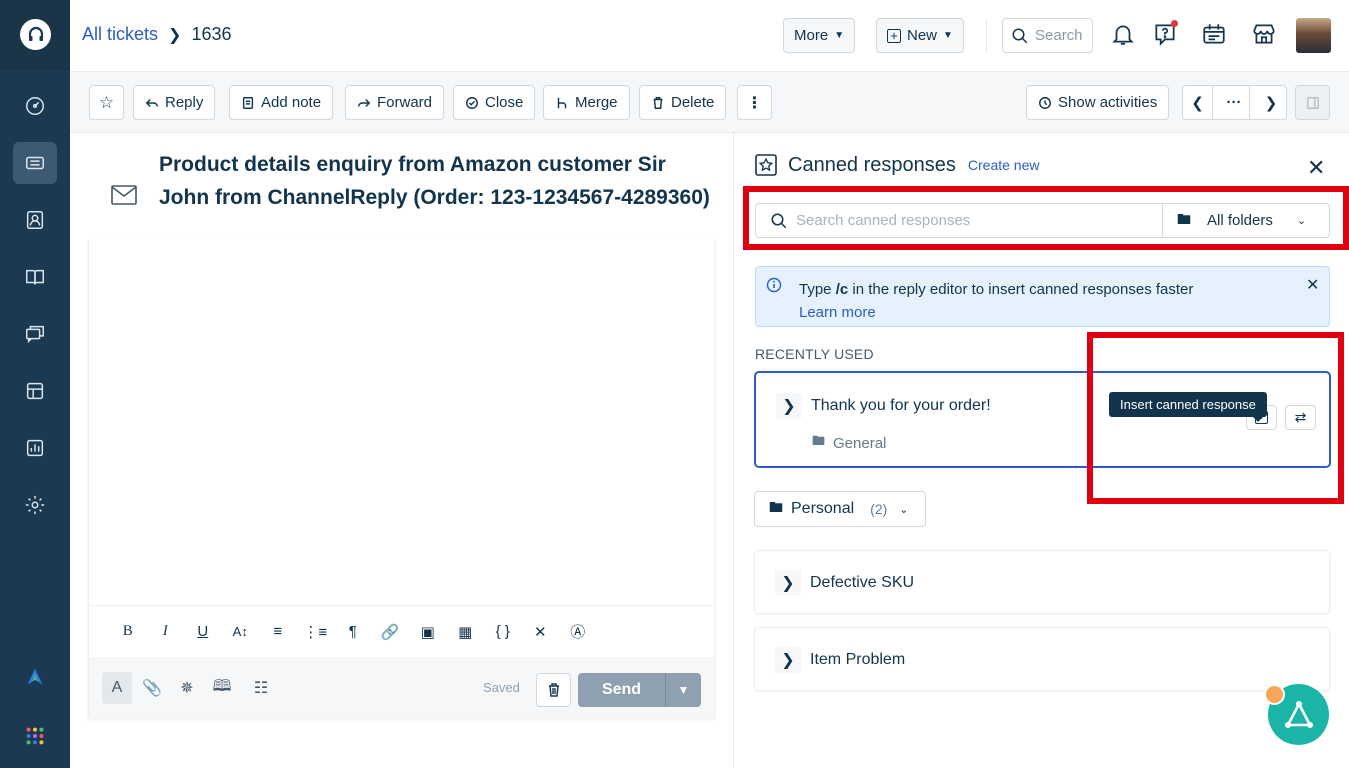 The height and width of the screenshot is (768, 1349). I want to click on sidebar-contacts-icon, so click(35, 220).